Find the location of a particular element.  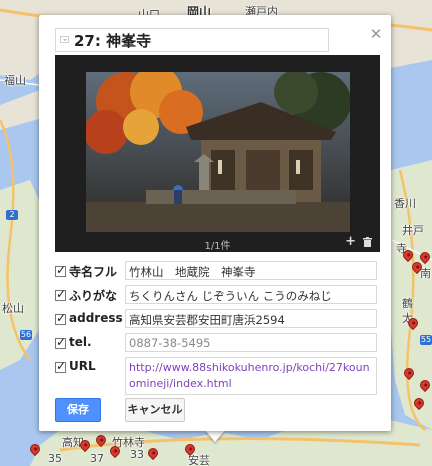

title-input is located at coordinates (199, 40).